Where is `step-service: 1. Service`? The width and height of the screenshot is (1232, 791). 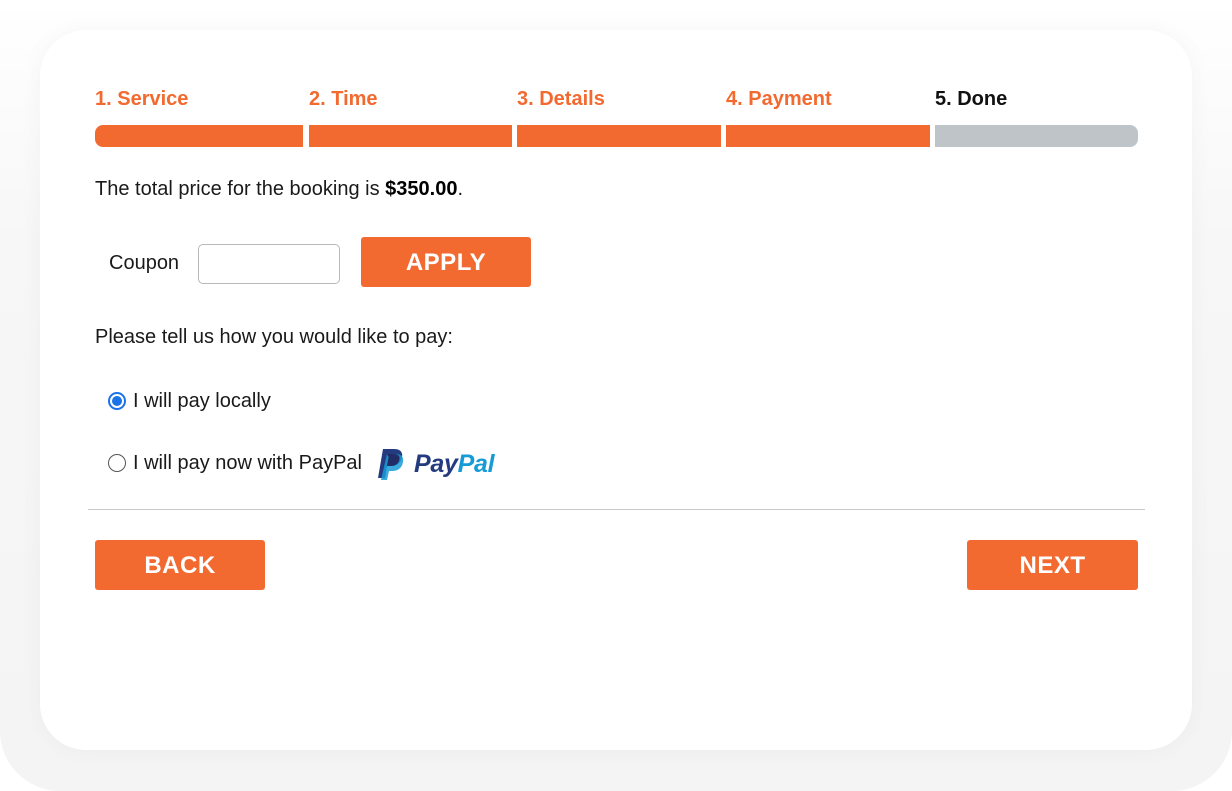
step-service: 1. Service is located at coordinates (199, 118).